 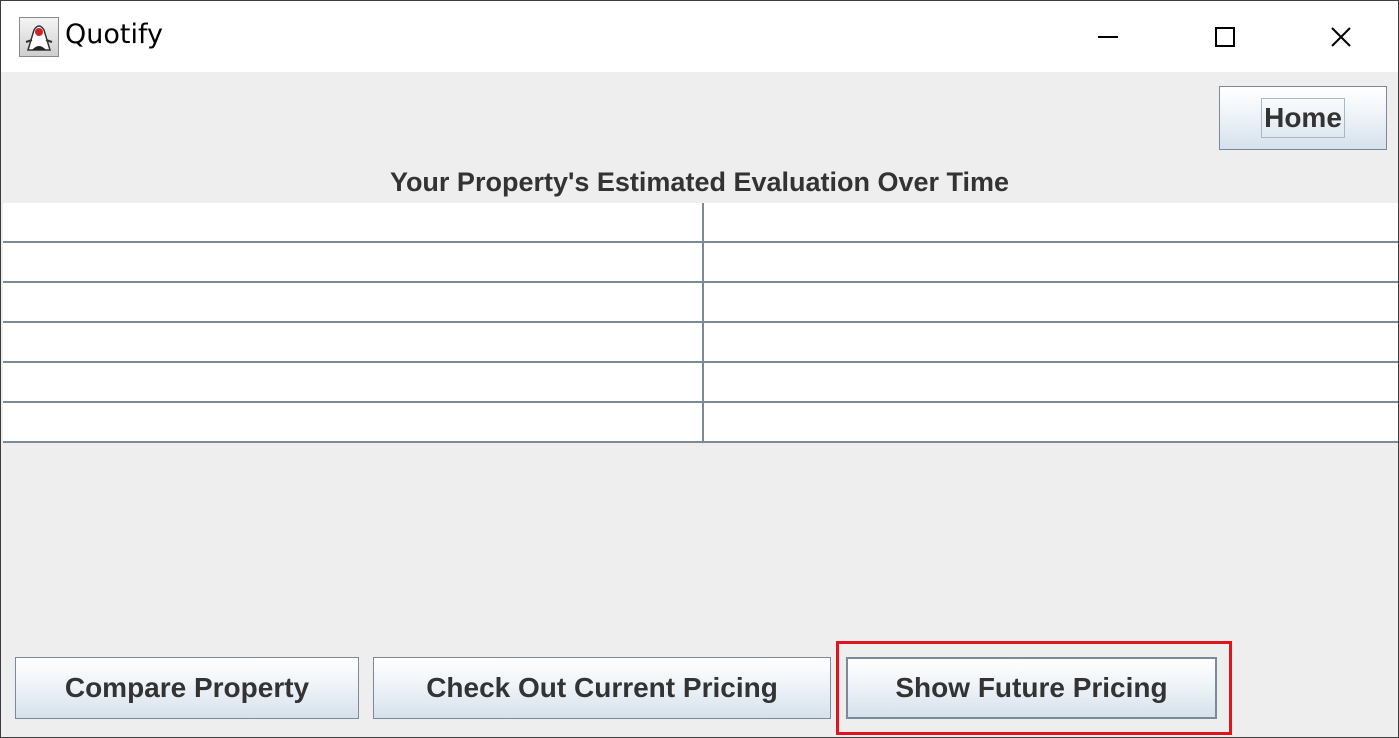 I want to click on compare-property-button: Compare Property, so click(x=187, y=688).